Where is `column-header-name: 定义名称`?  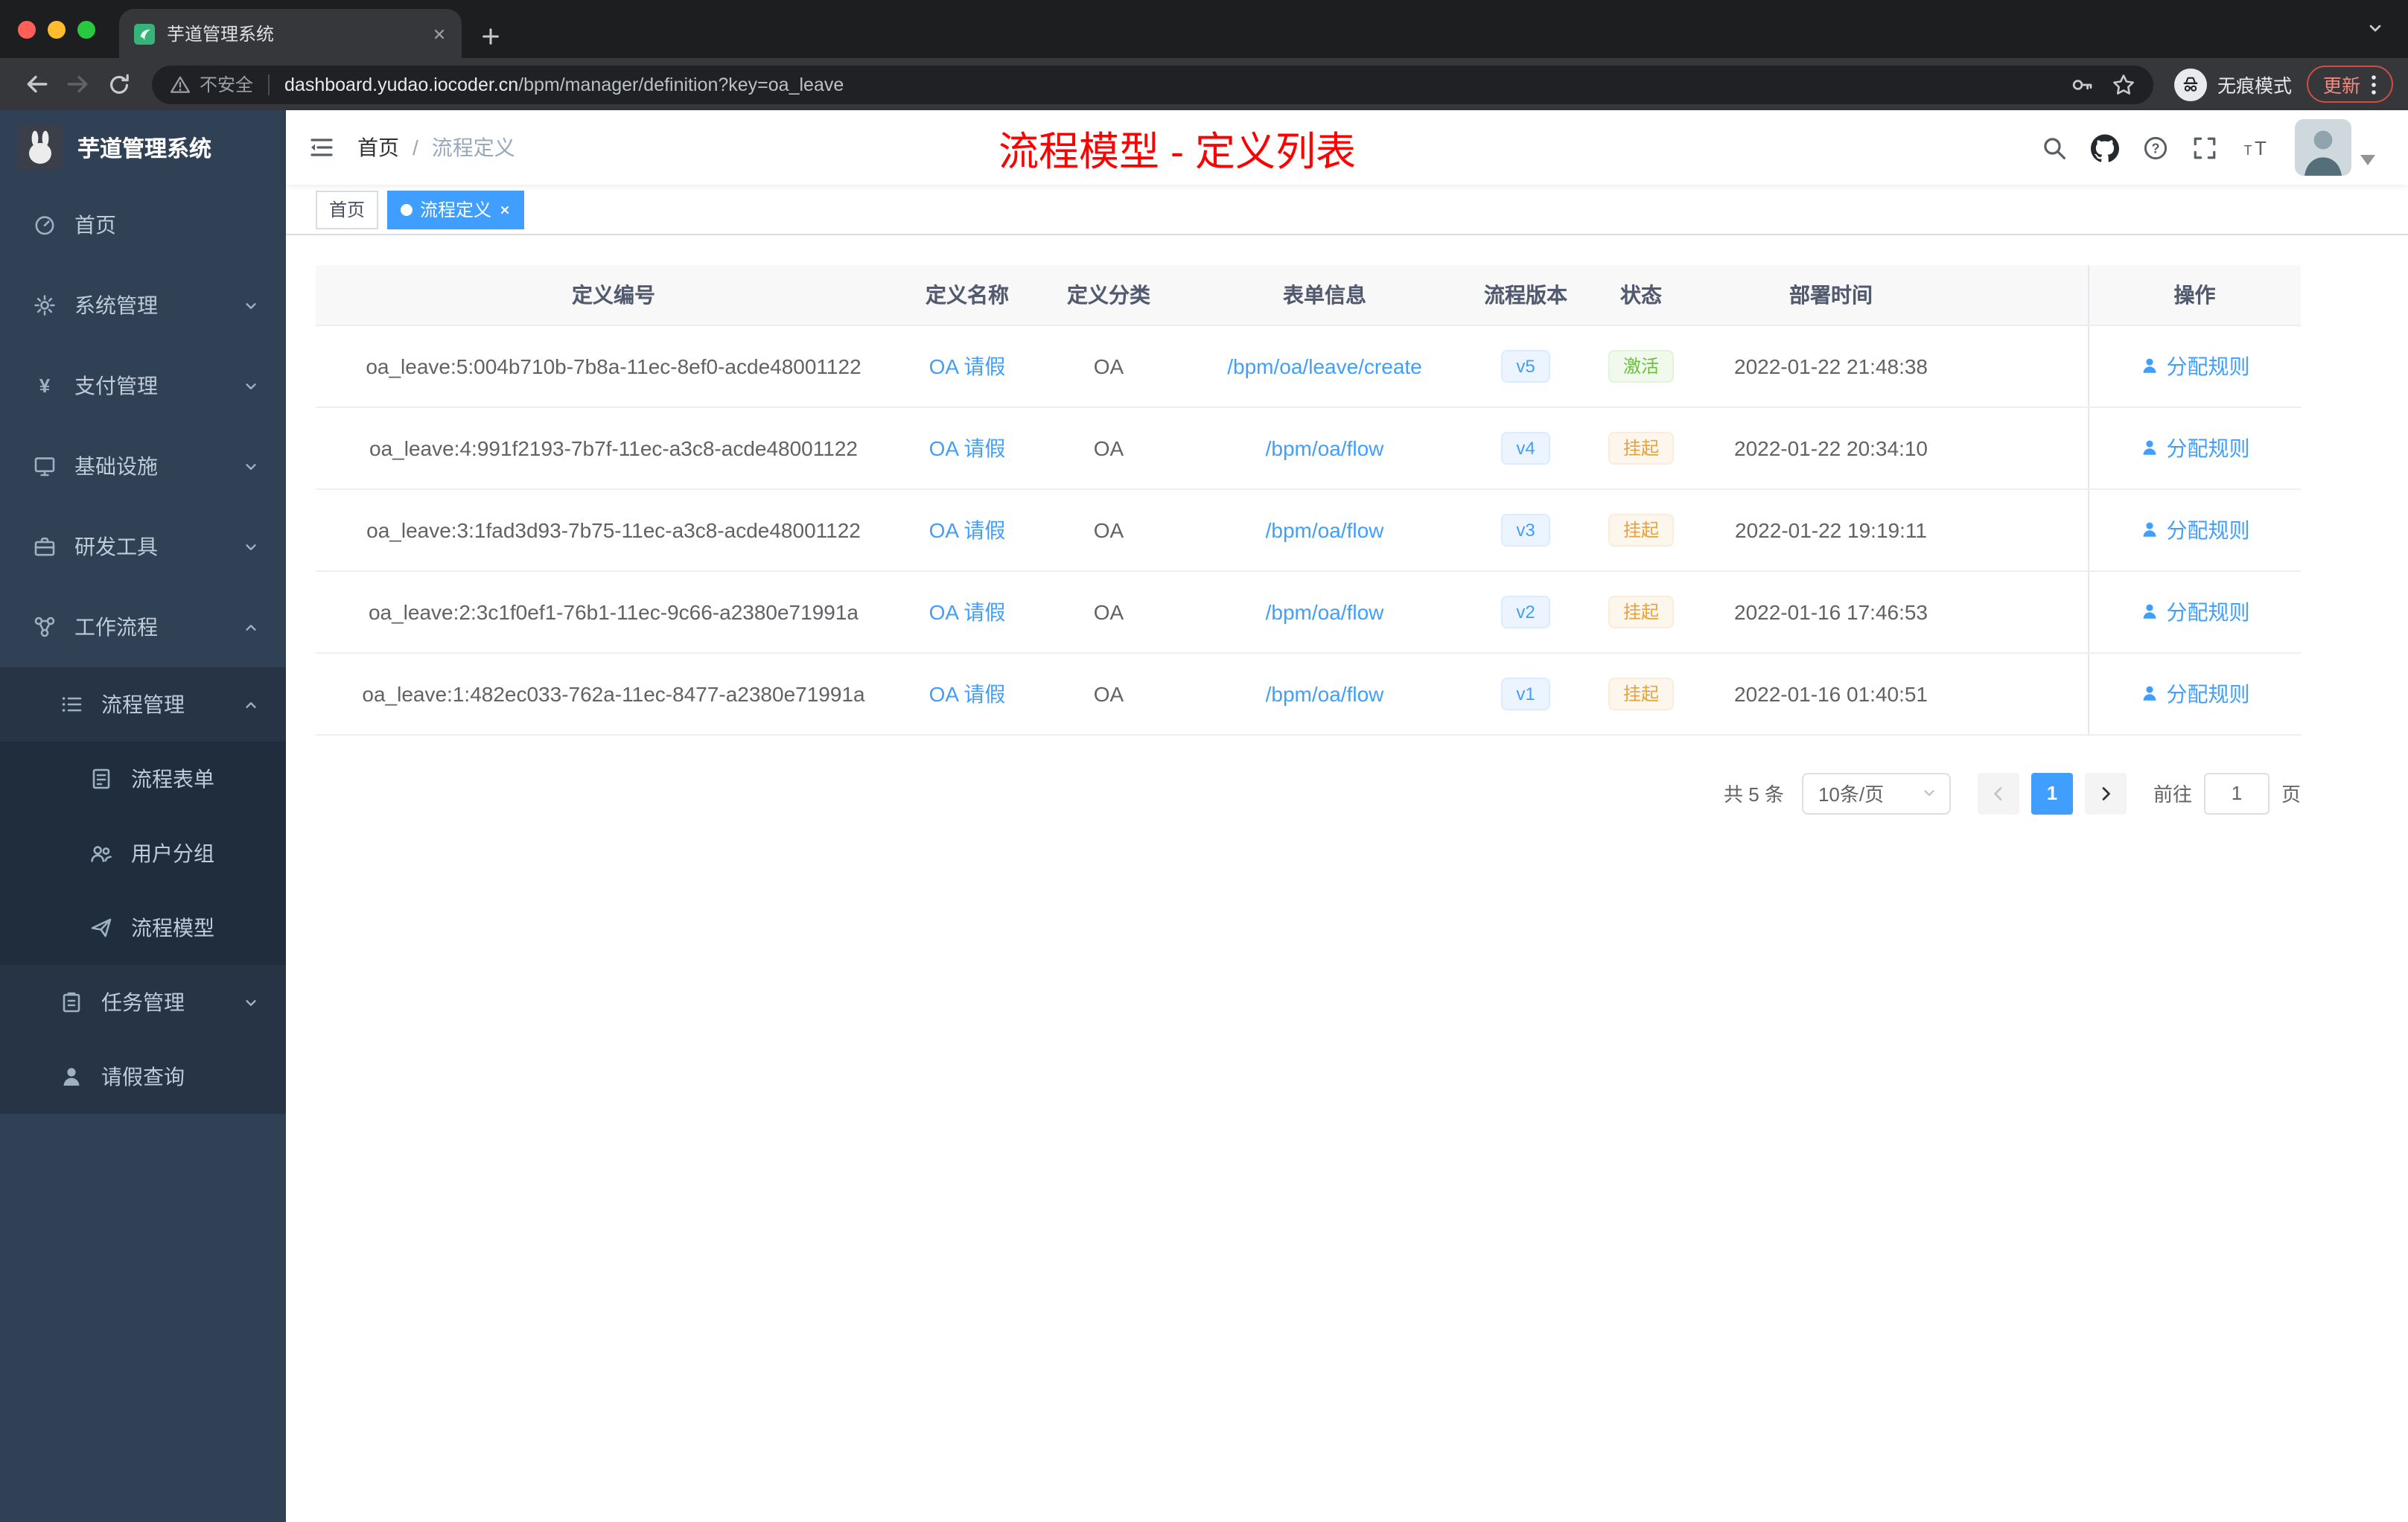 column-header-name: 定义名称 is located at coordinates (967, 295).